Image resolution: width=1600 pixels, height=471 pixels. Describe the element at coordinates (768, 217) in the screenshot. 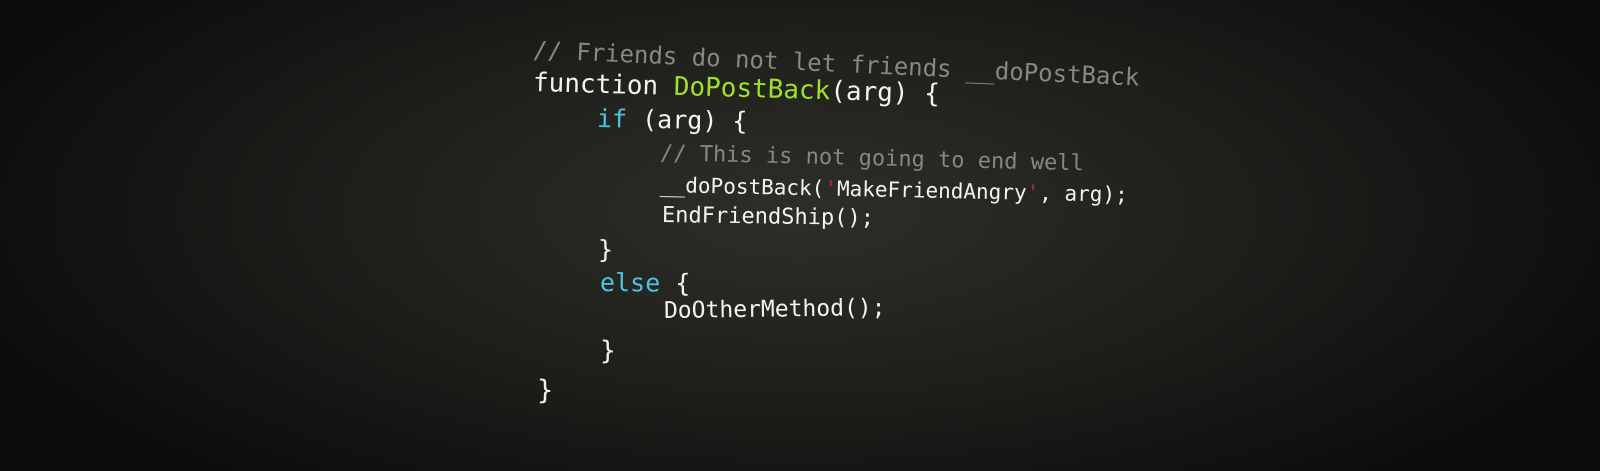

I see `code-endfriendship-call: EndFriendShip();` at that location.